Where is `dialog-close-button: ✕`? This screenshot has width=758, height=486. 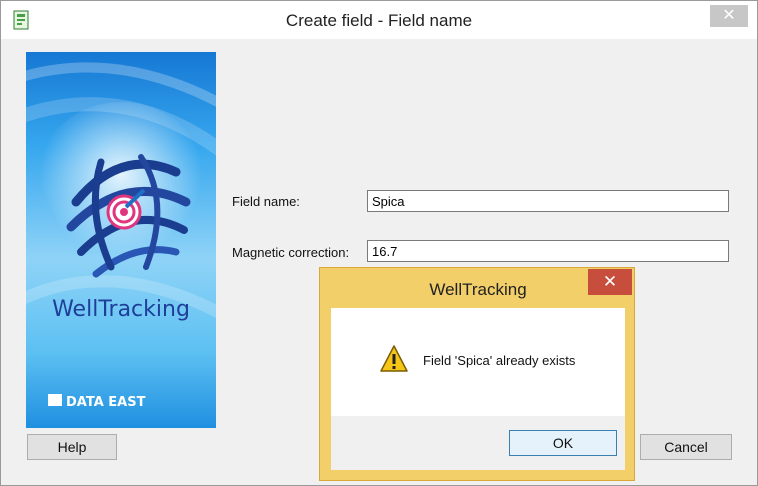
dialog-close-button: ✕ is located at coordinates (610, 282).